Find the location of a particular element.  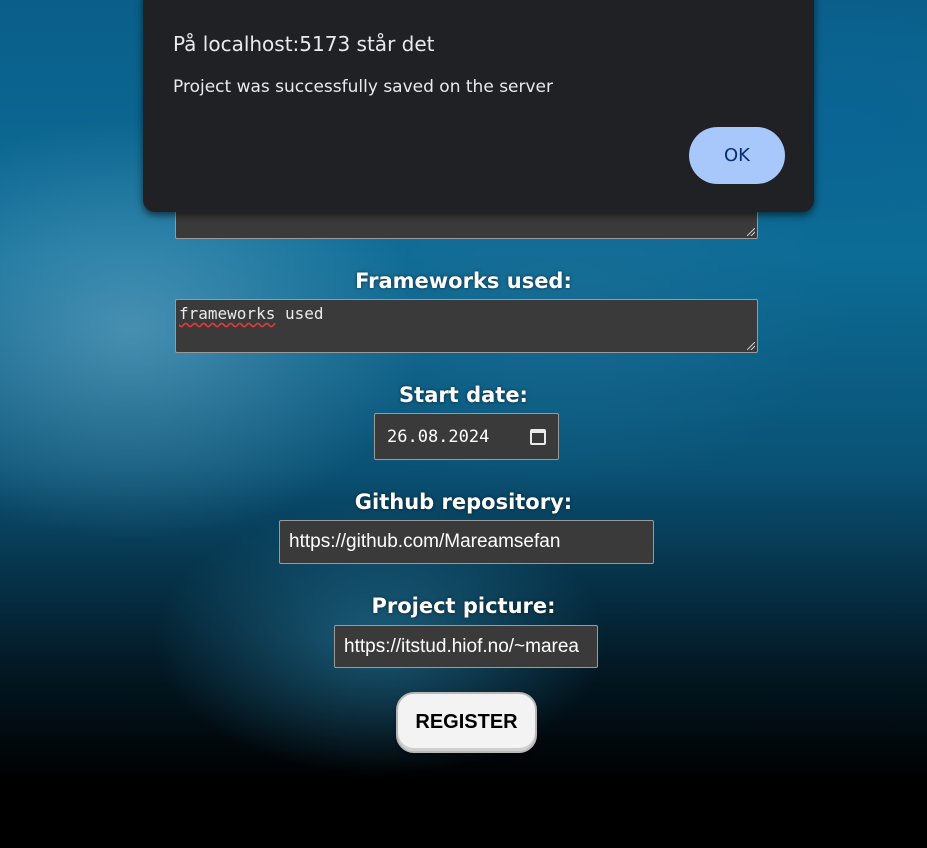

project-picture-input: https://itstud.hiof.no/~marea is located at coordinates (466, 646).